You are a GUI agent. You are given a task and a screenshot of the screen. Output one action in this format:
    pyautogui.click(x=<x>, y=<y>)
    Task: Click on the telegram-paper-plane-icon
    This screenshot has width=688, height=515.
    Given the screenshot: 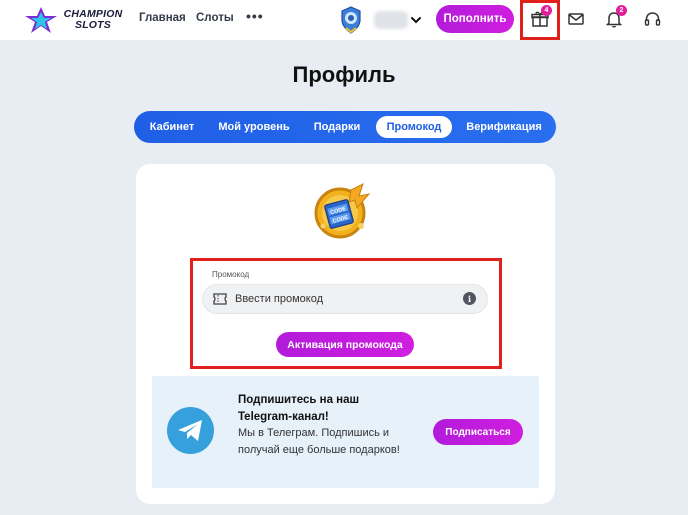 What is the action you would take?
    pyautogui.click(x=190, y=430)
    